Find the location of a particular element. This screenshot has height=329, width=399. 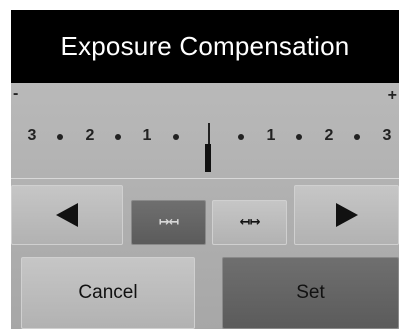

collapse-step-button: ↦↤ is located at coordinates (168, 222).